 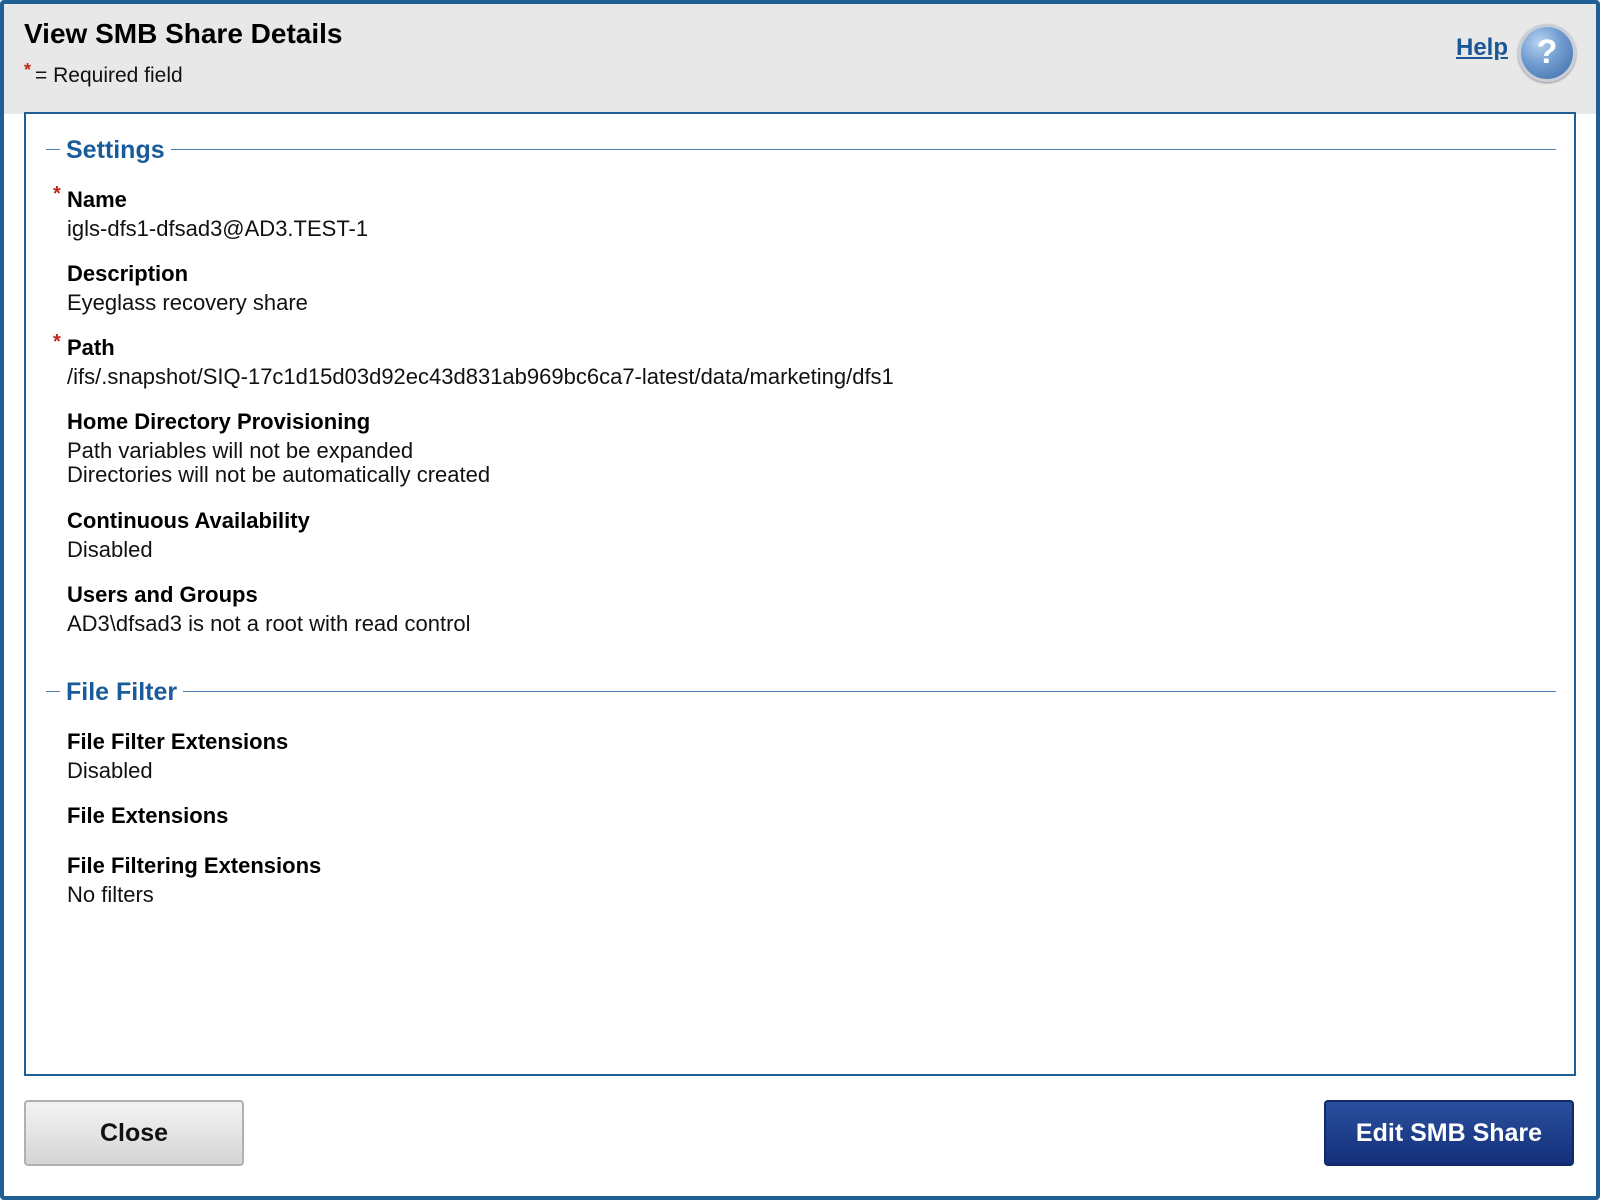 What do you see at coordinates (1482, 48) in the screenshot?
I see `help-link: Help` at bounding box center [1482, 48].